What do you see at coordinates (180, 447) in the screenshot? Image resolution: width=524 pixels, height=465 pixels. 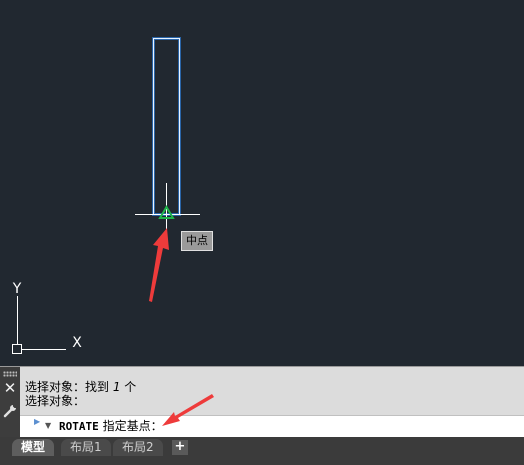 I see `add-layout-button: +` at bounding box center [180, 447].